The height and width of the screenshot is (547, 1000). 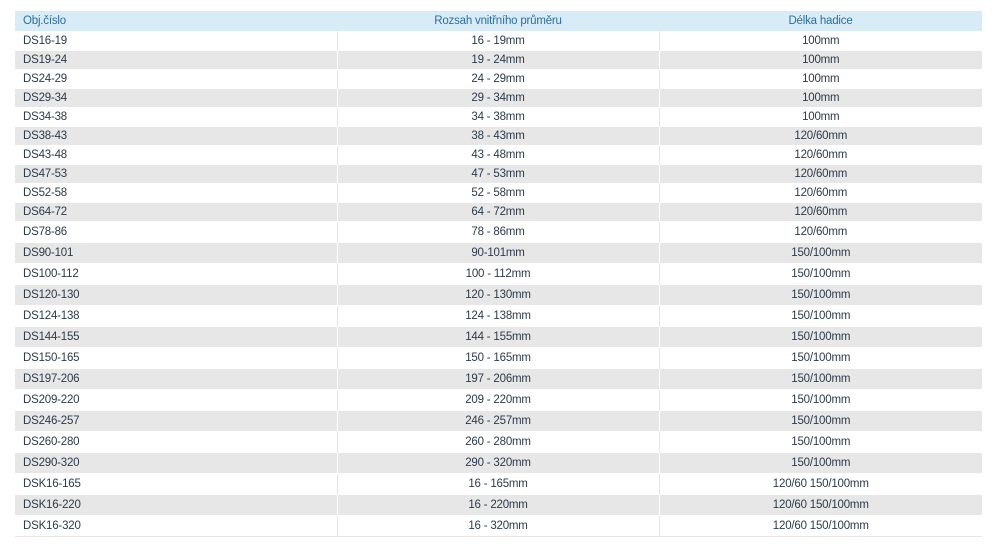 I want to click on cell-part-number: DSK16-320, so click(x=176, y=525).